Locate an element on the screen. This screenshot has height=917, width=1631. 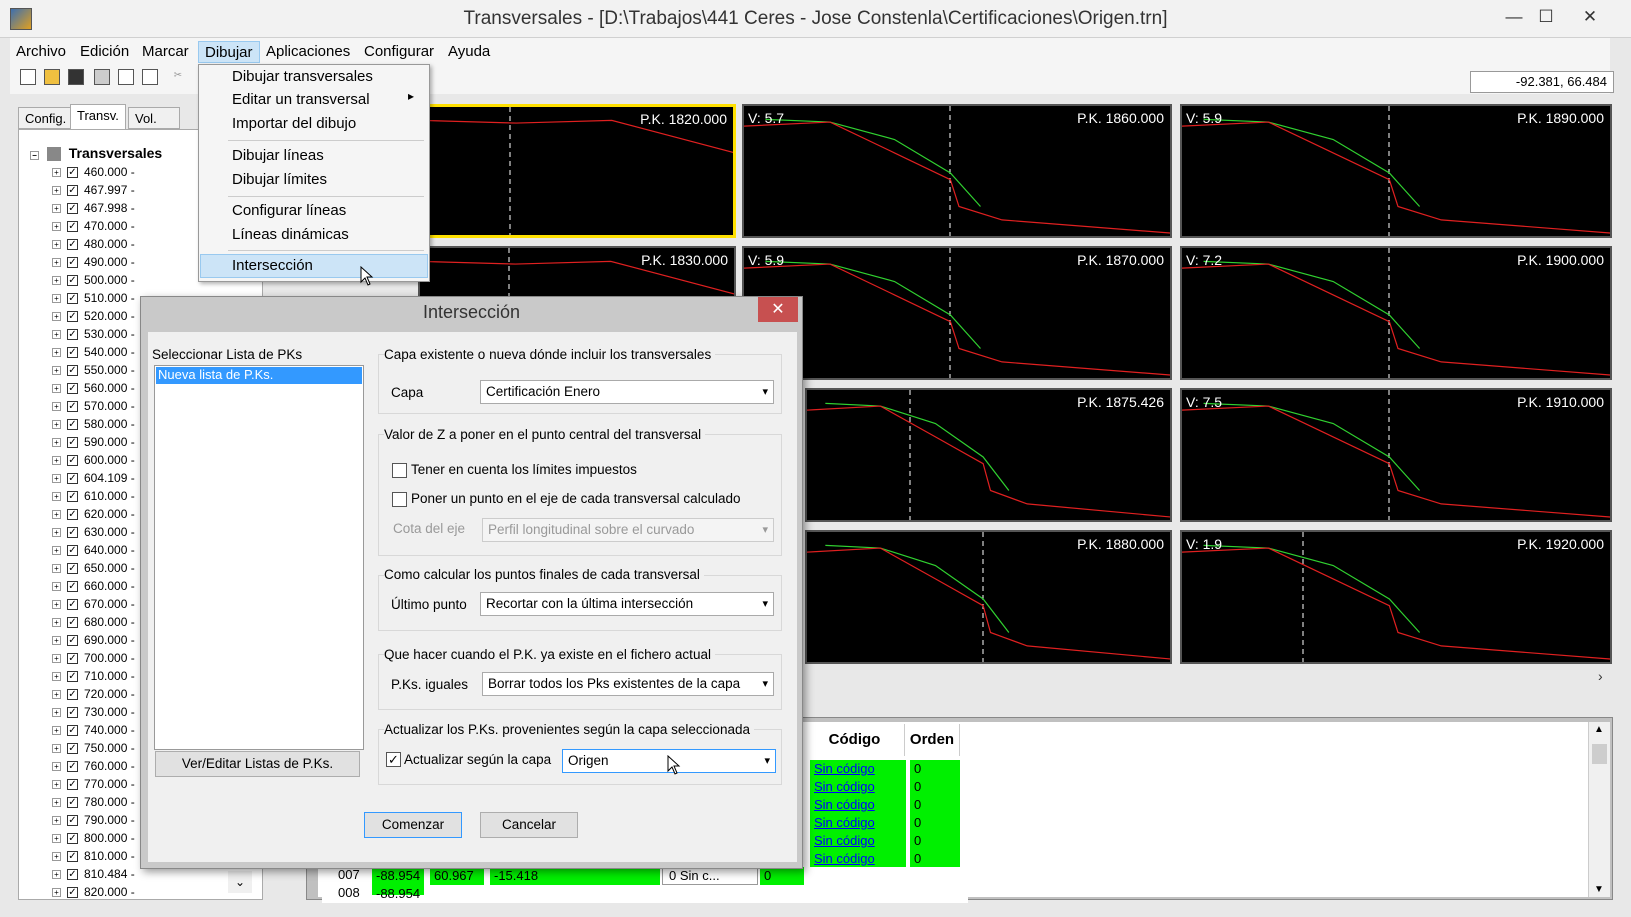
ultimo-select: Recortar con la última intersección ▾ is located at coordinates (627, 604).